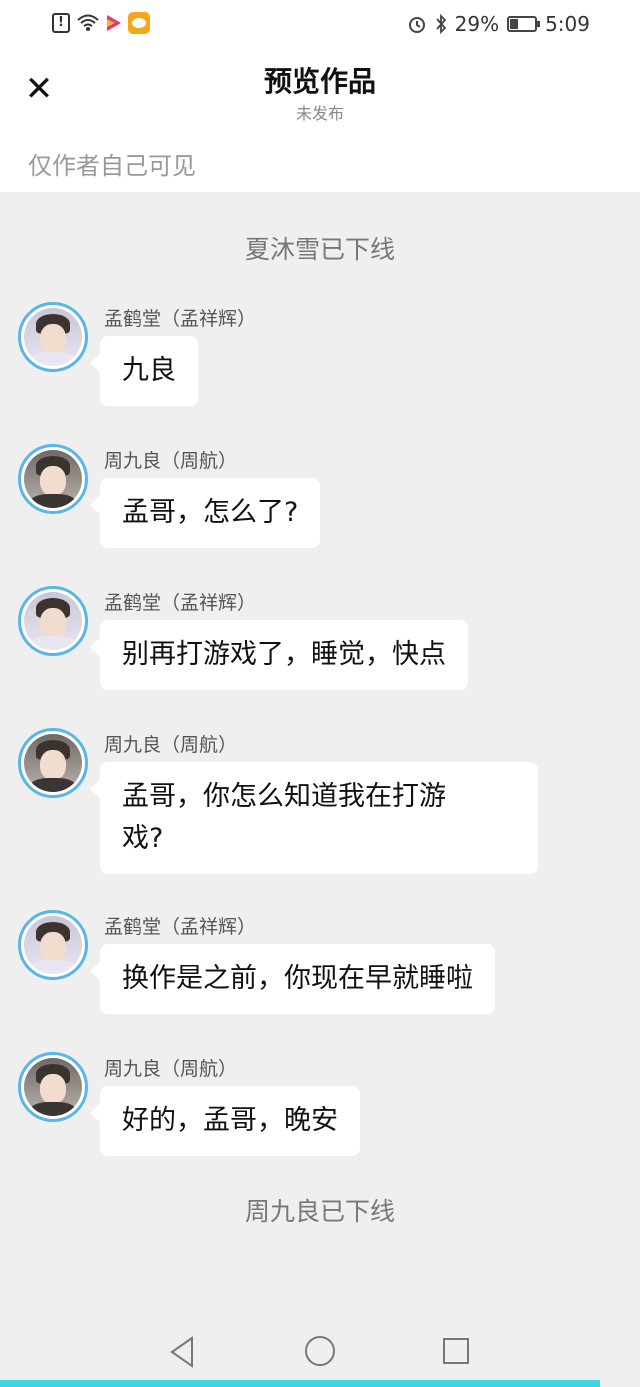 The height and width of the screenshot is (1387, 640). What do you see at coordinates (514, 24) in the screenshot?
I see `battery-fill` at bounding box center [514, 24].